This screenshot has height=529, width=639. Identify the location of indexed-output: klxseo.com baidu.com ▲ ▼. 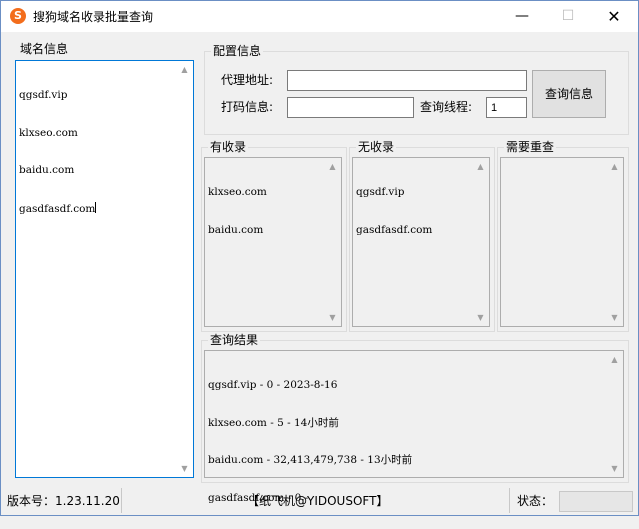
(273, 242).